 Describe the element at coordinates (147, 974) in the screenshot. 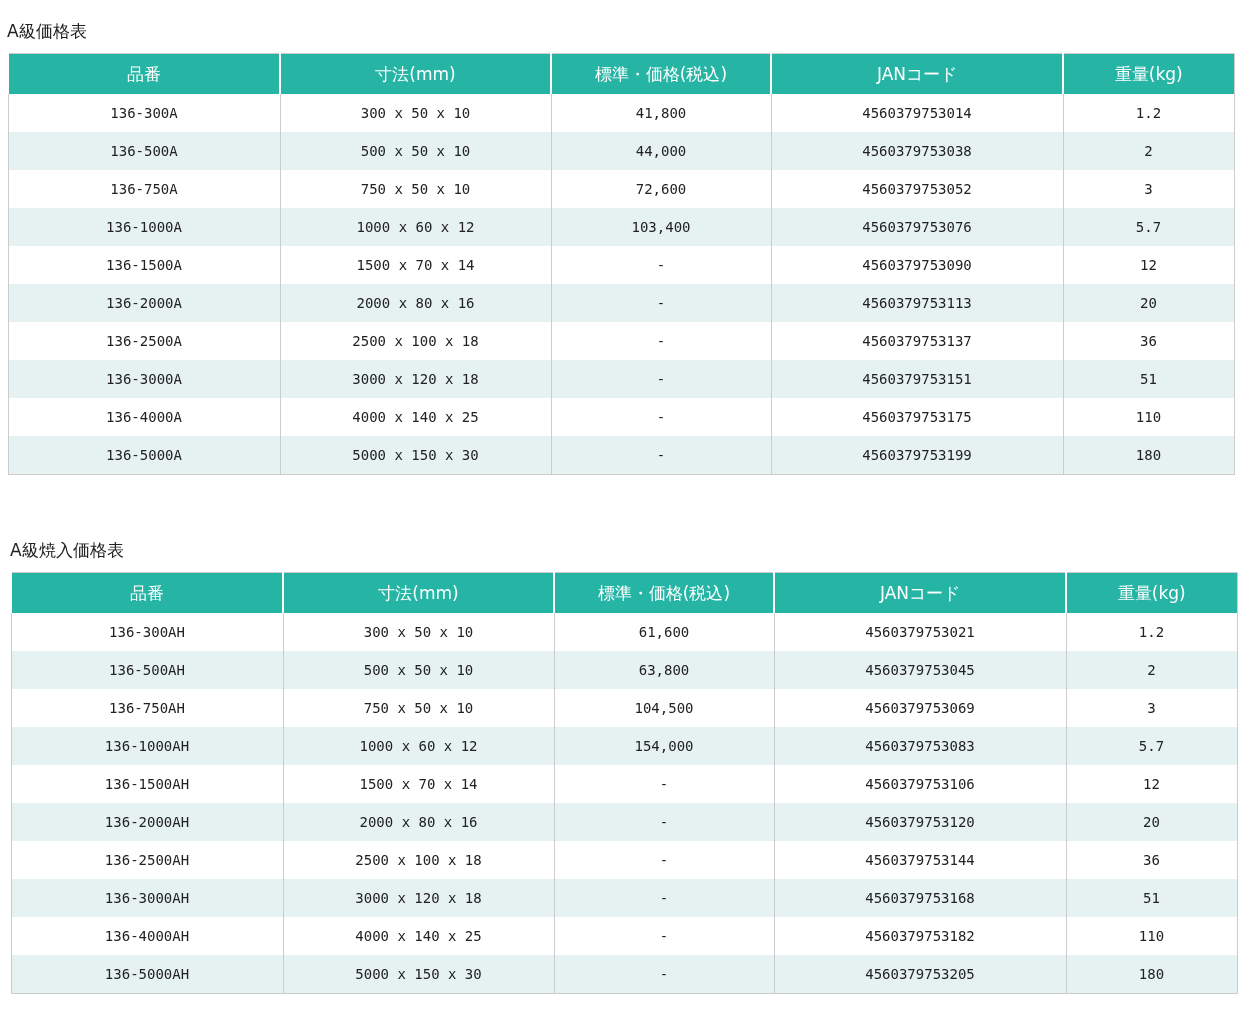

I see `table-cell: 136-5000AH` at that location.